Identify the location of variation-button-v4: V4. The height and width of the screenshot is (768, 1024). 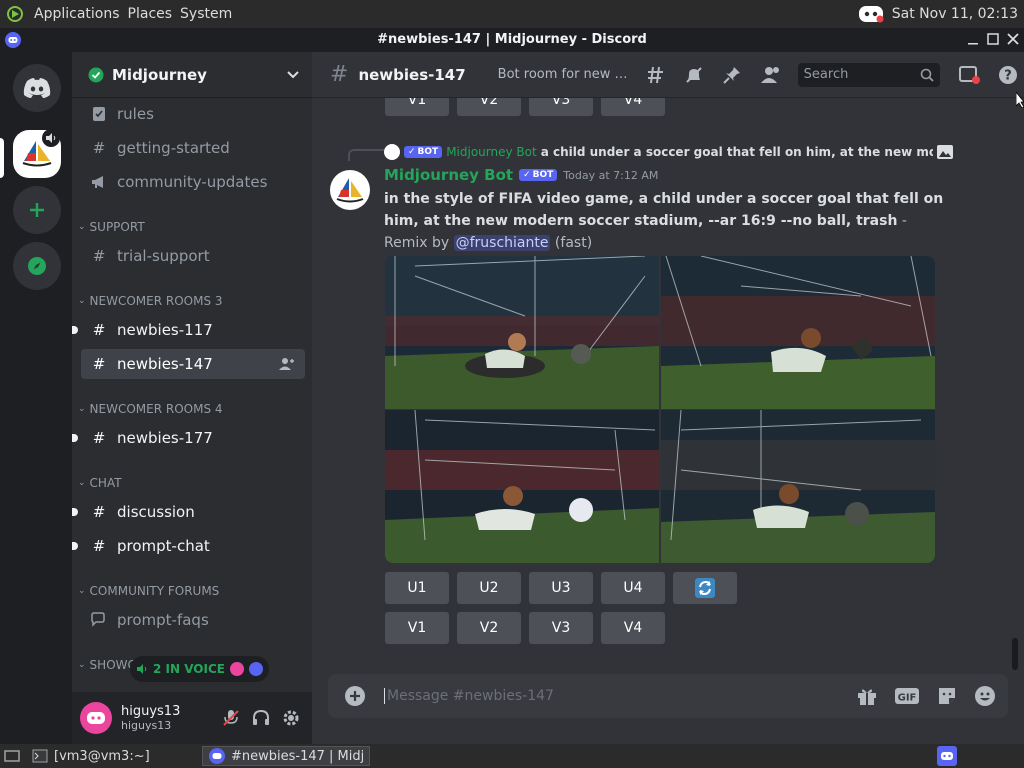
(633, 628).